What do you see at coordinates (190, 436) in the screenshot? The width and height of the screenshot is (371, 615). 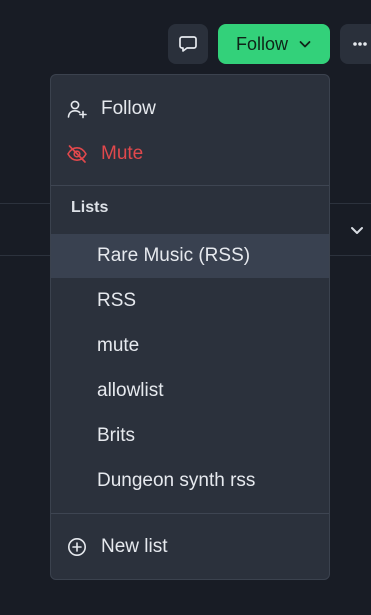 I see `list-item-brits: Brits` at bounding box center [190, 436].